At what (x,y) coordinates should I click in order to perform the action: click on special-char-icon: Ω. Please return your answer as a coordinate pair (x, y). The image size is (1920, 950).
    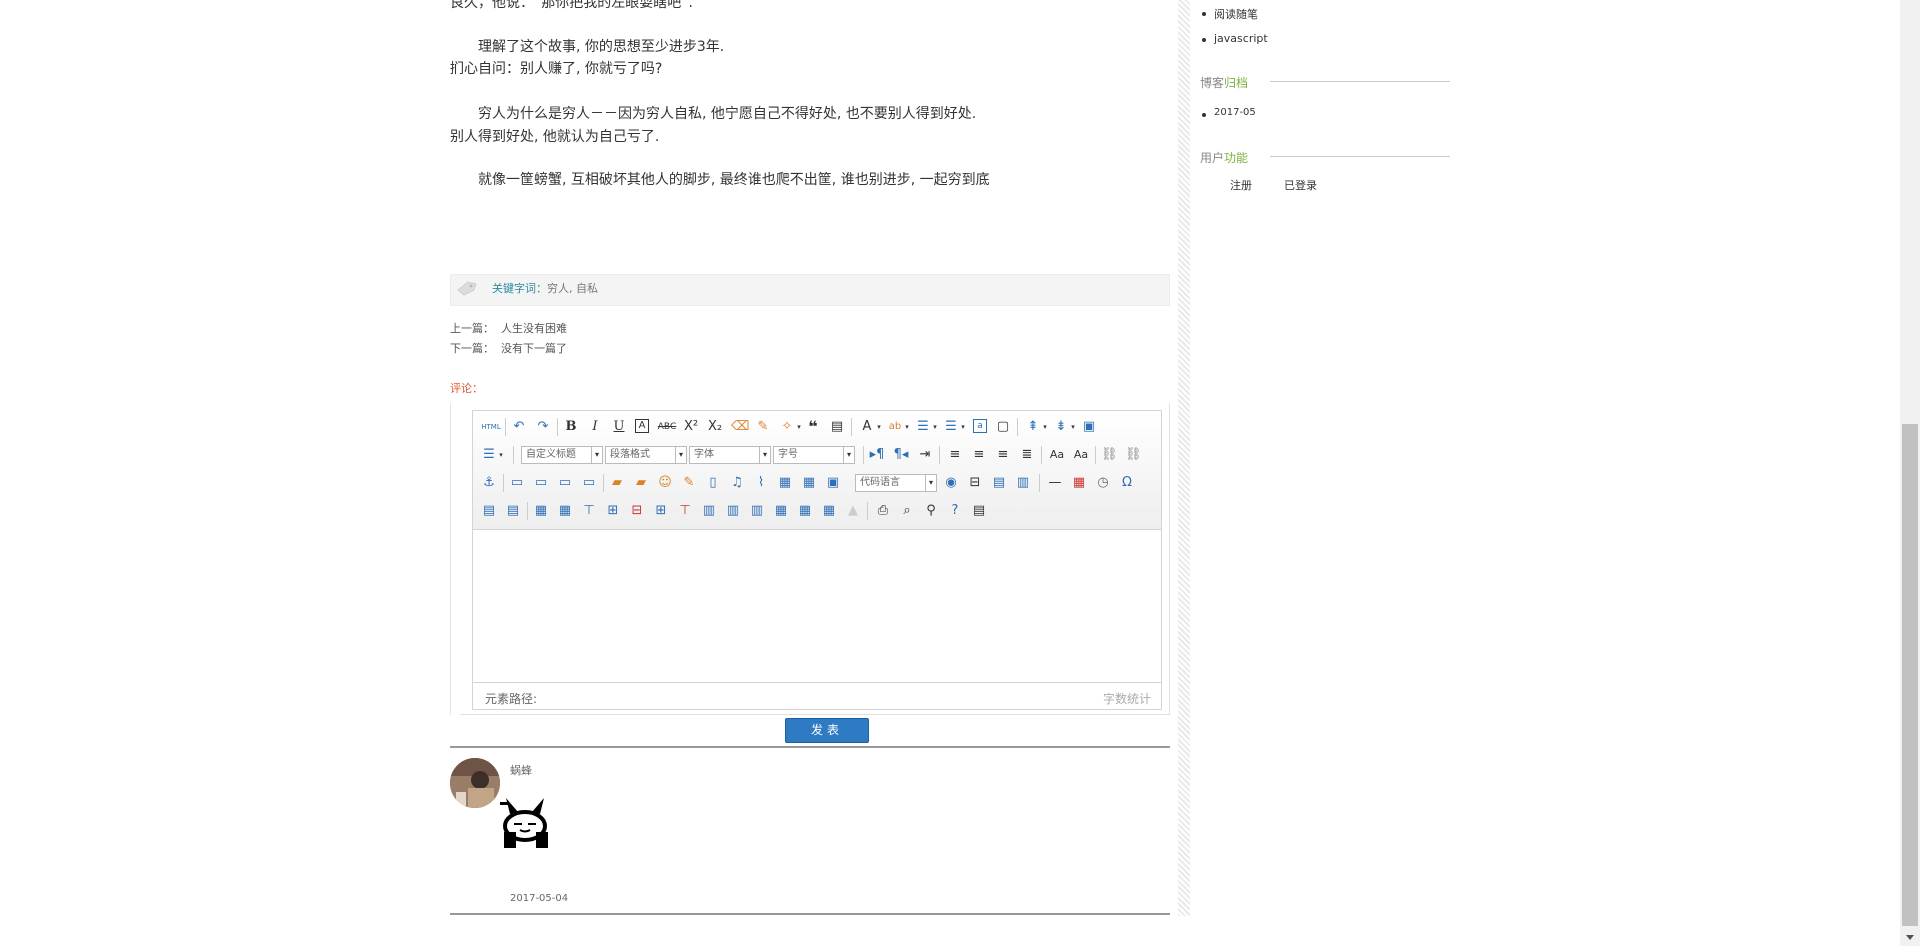
    Looking at the image, I should click on (1127, 483).